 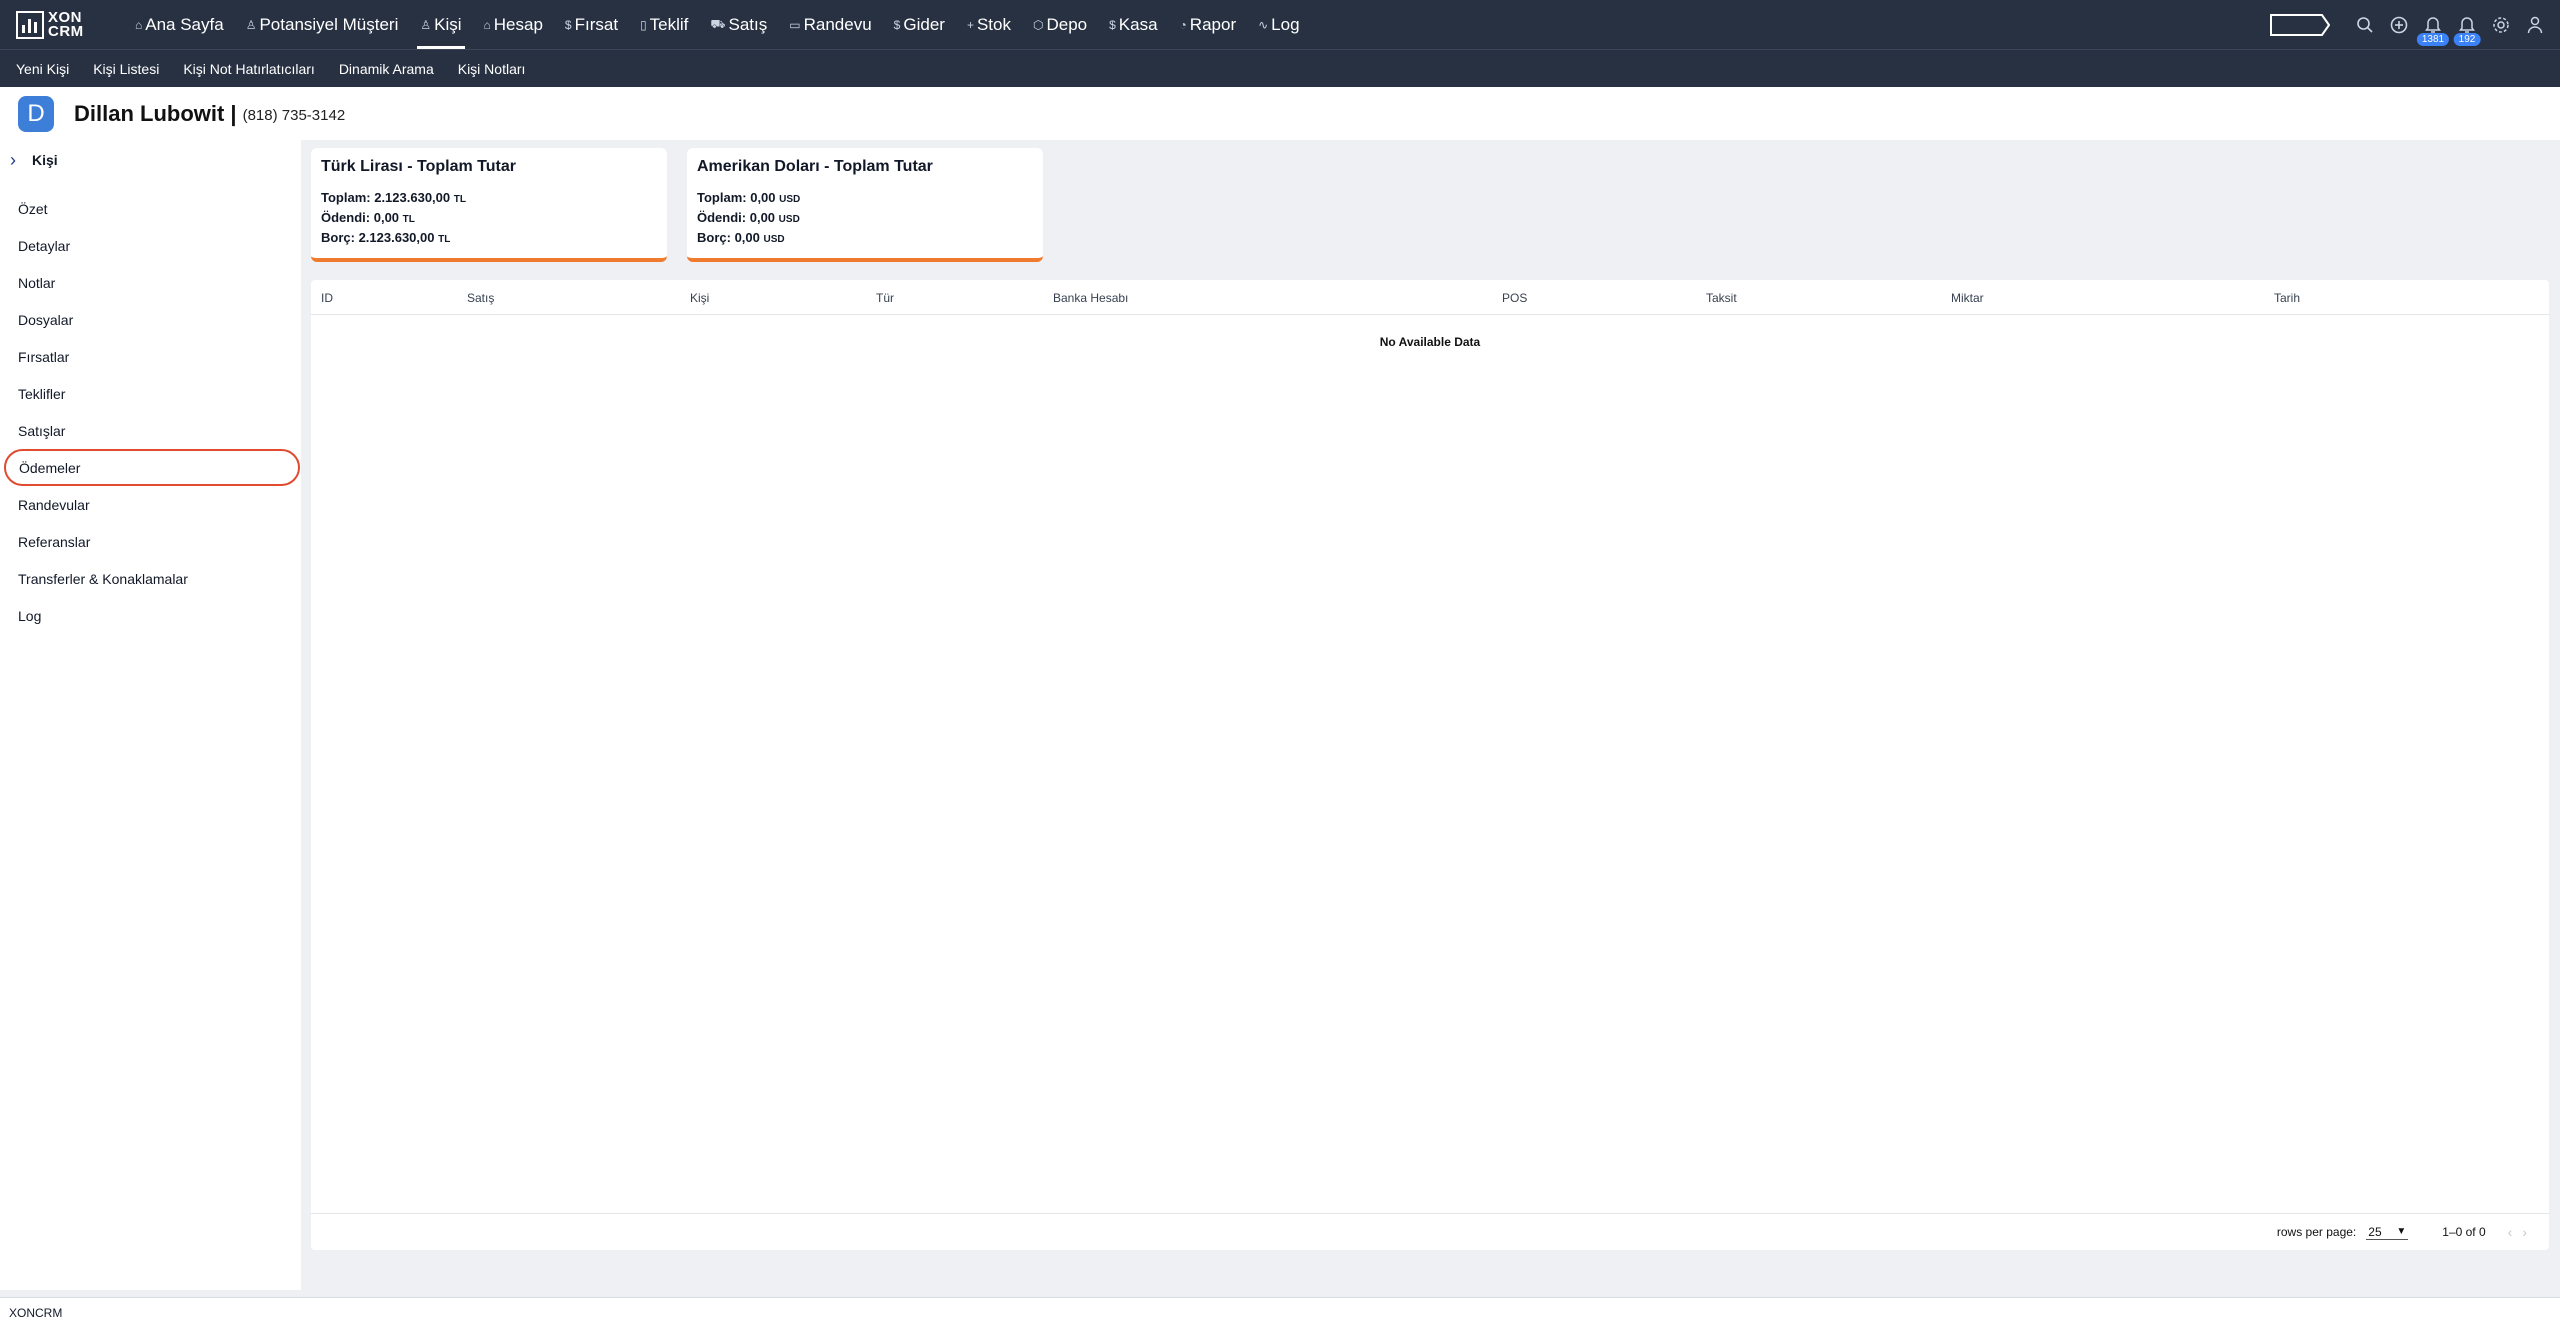 What do you see at coordinates (150, 504) in the screenshot?
I see `sidebar-item-8: Randevular` at bounding box center [150, 504].